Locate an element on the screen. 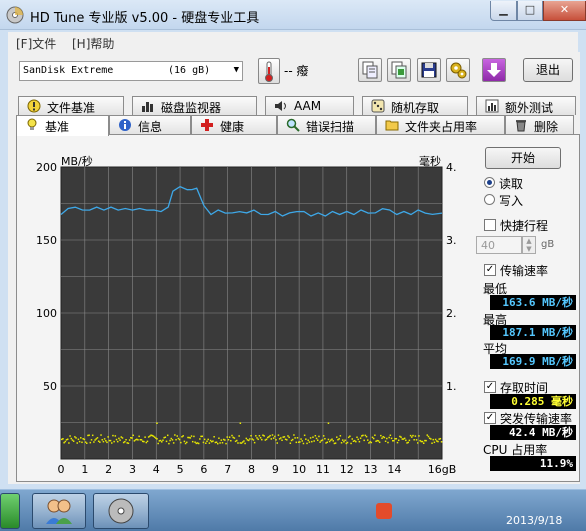  tab-info: 信息 is located at coordinates (150, 124).